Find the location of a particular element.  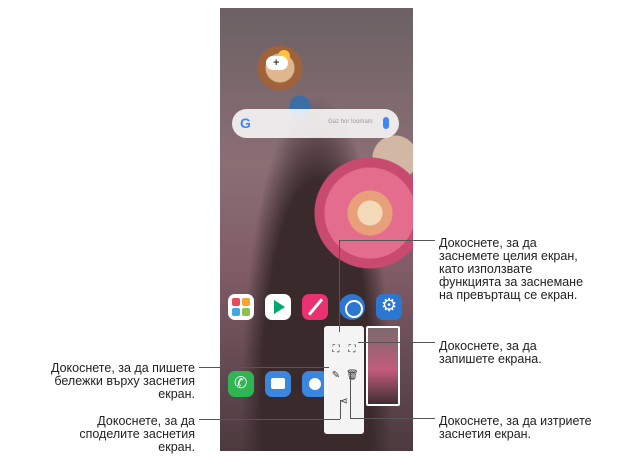

annotation-line: запишете екрана. is located at coordinates (490, 359).